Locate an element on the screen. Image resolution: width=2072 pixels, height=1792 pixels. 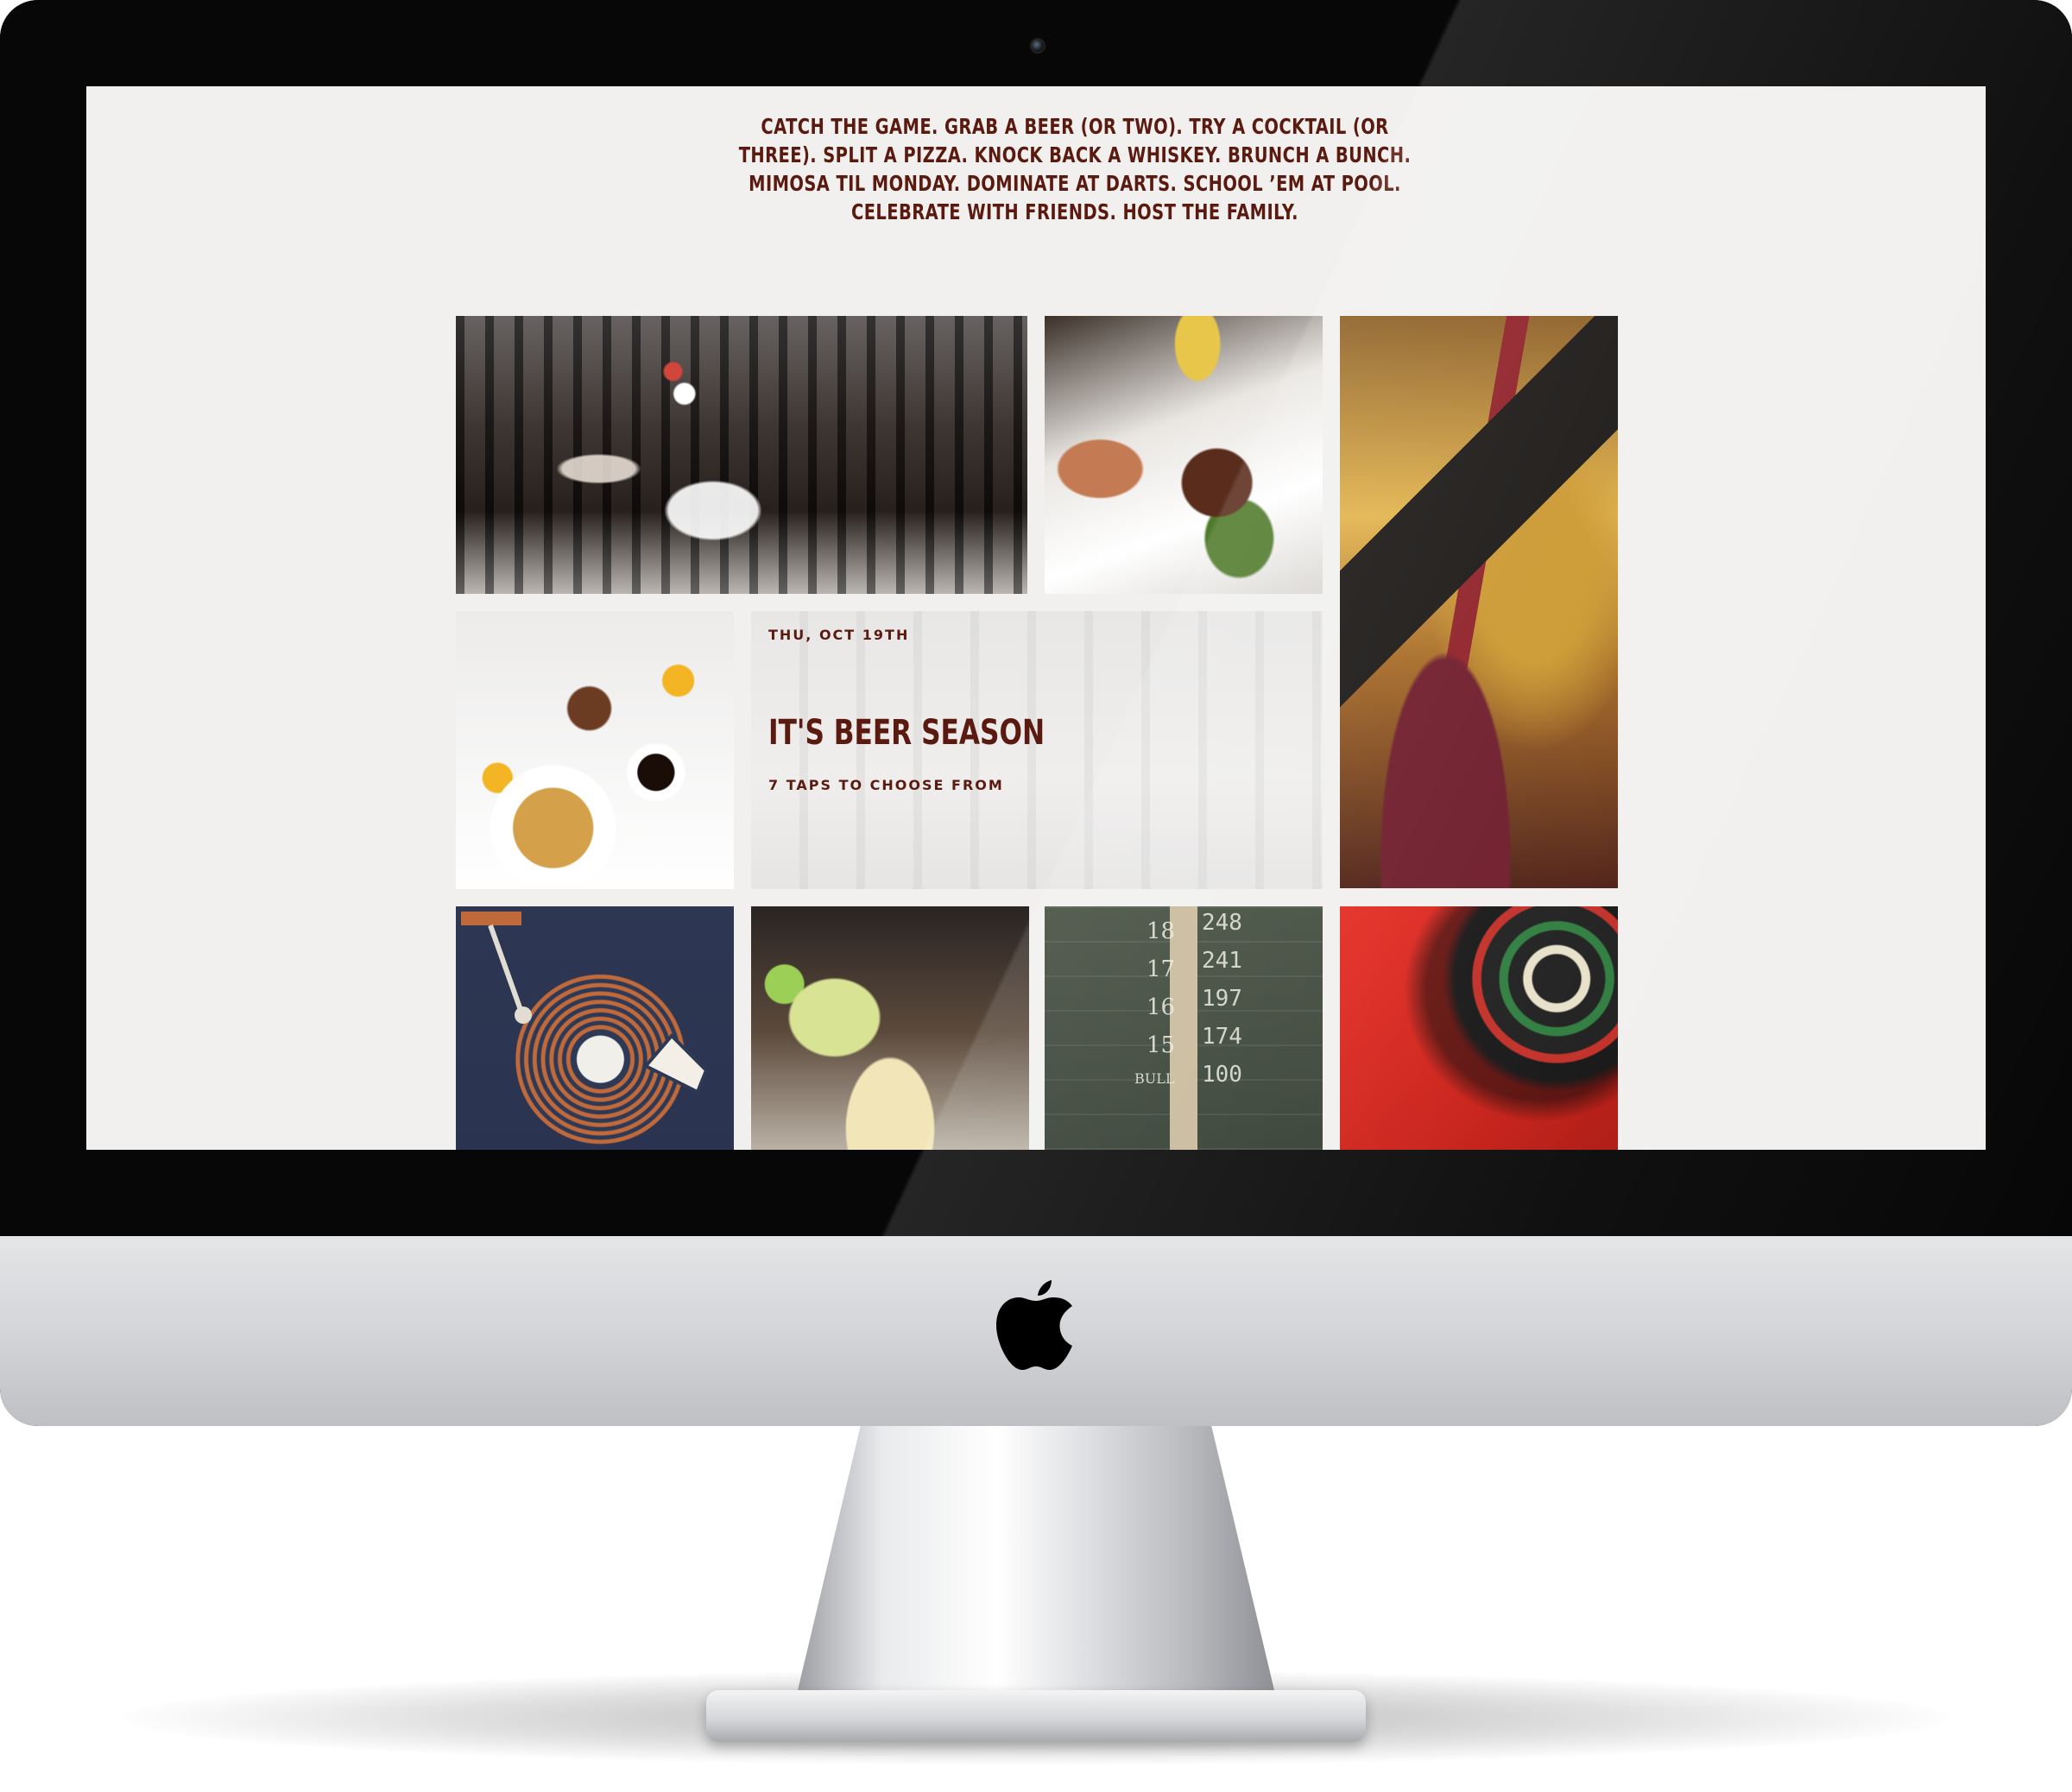
gallery-tile-cocktail is located at coordinates (890, 1028).